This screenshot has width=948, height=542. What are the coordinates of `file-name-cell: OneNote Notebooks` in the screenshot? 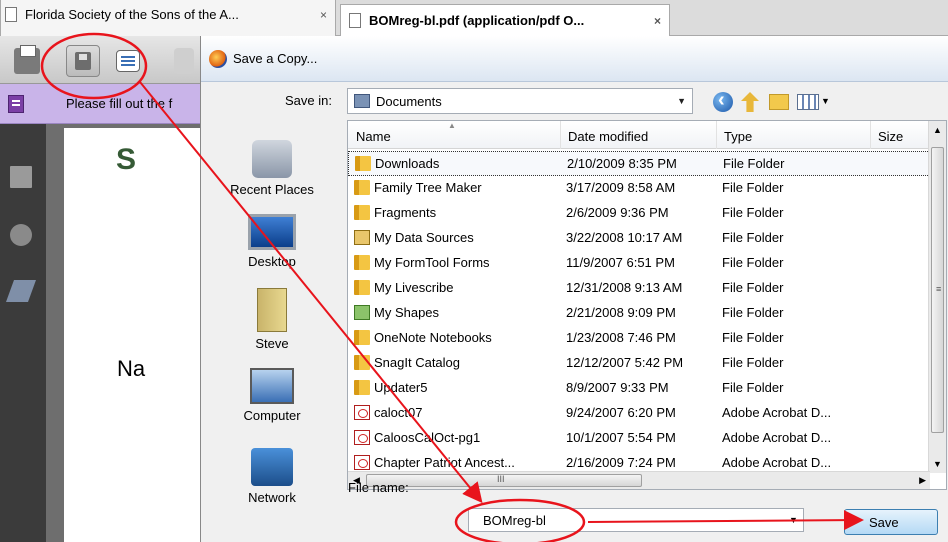 It's located at (454, 337).